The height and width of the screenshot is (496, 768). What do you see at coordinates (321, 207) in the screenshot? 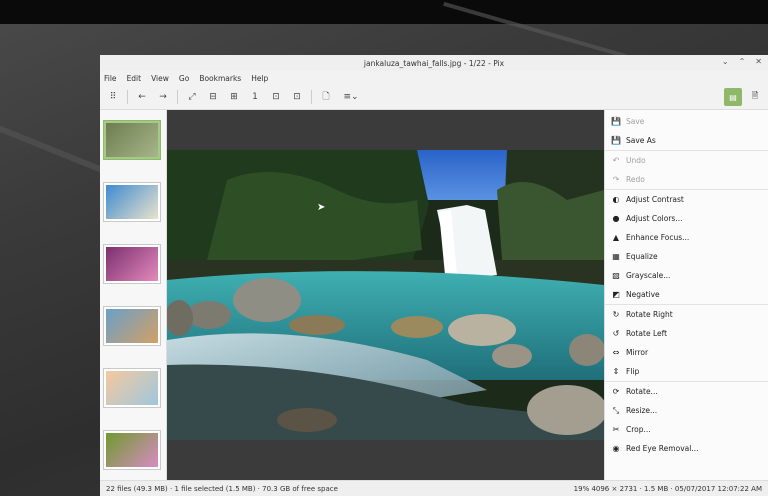
I see `mouse-cursor-icon: ➤` at bounding box center [321, 207].